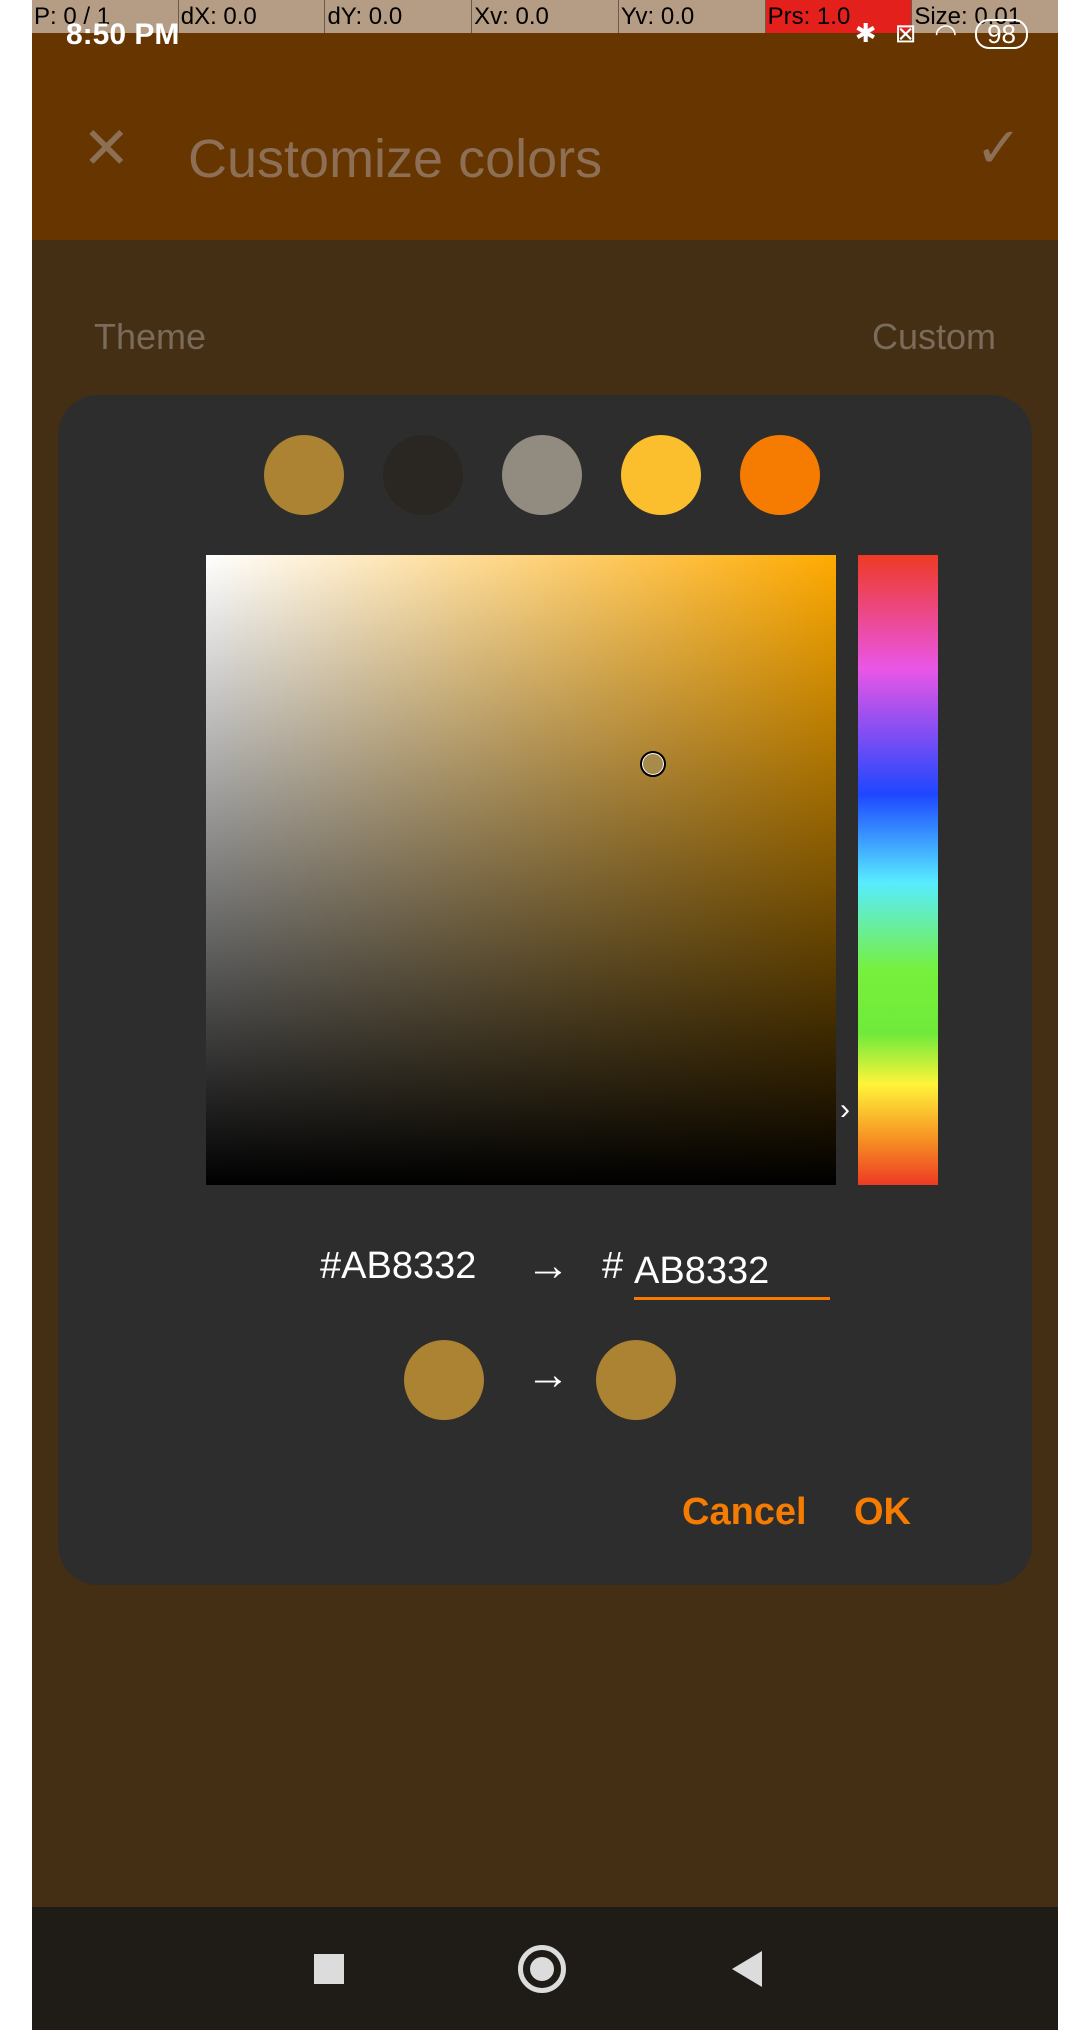 This screenshot has height=2030, width=1088. What do you see at coordinates (123, 34) in the screenshot?
I see `status-time: 8:50 PM` at bounding box center [123, 34].